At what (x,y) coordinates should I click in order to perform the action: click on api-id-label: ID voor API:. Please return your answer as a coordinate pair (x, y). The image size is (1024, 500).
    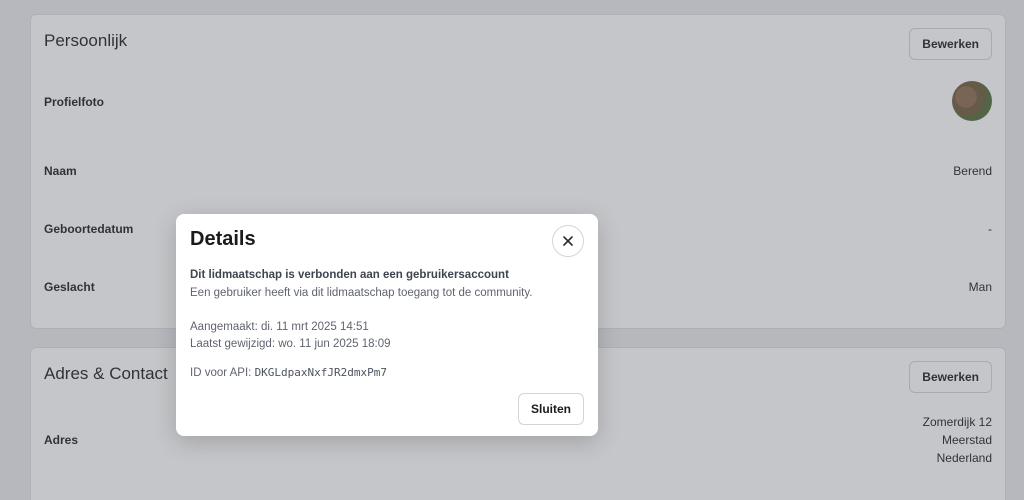
    Looking at the image, I should click on (221, 373).